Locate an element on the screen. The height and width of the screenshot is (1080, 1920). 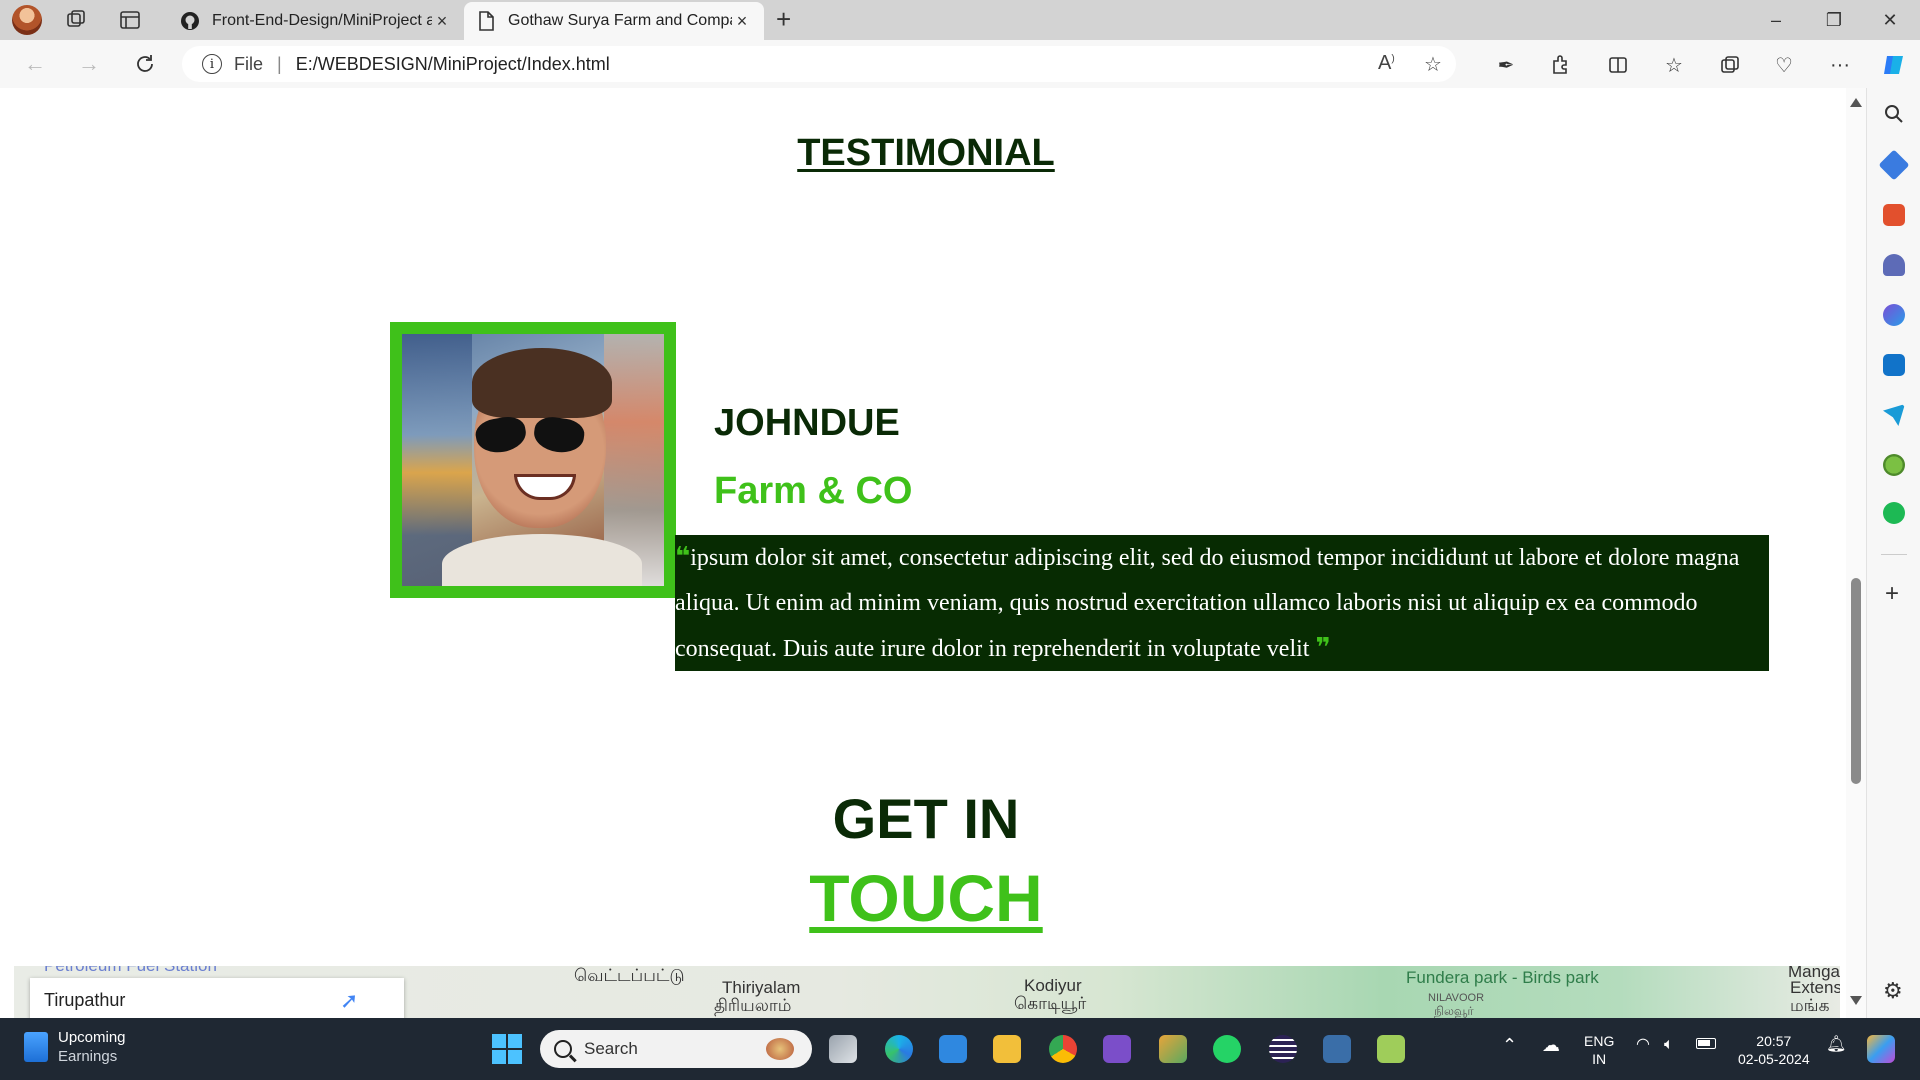
more-options-icon: ··· is located at coordinates (1840, 65).